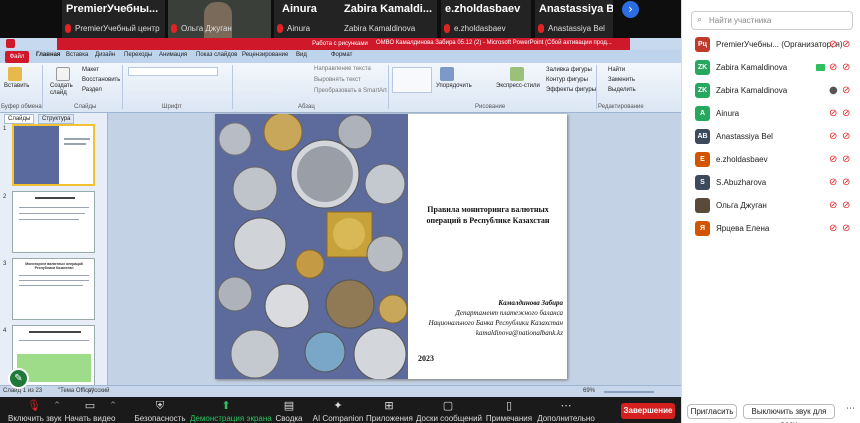 This screenshot has width=860, height=423. What do you see at coordinates (19, 119) in the screenshot?
I see `tab-slides: Слайды` at bounding box center [19, 119].